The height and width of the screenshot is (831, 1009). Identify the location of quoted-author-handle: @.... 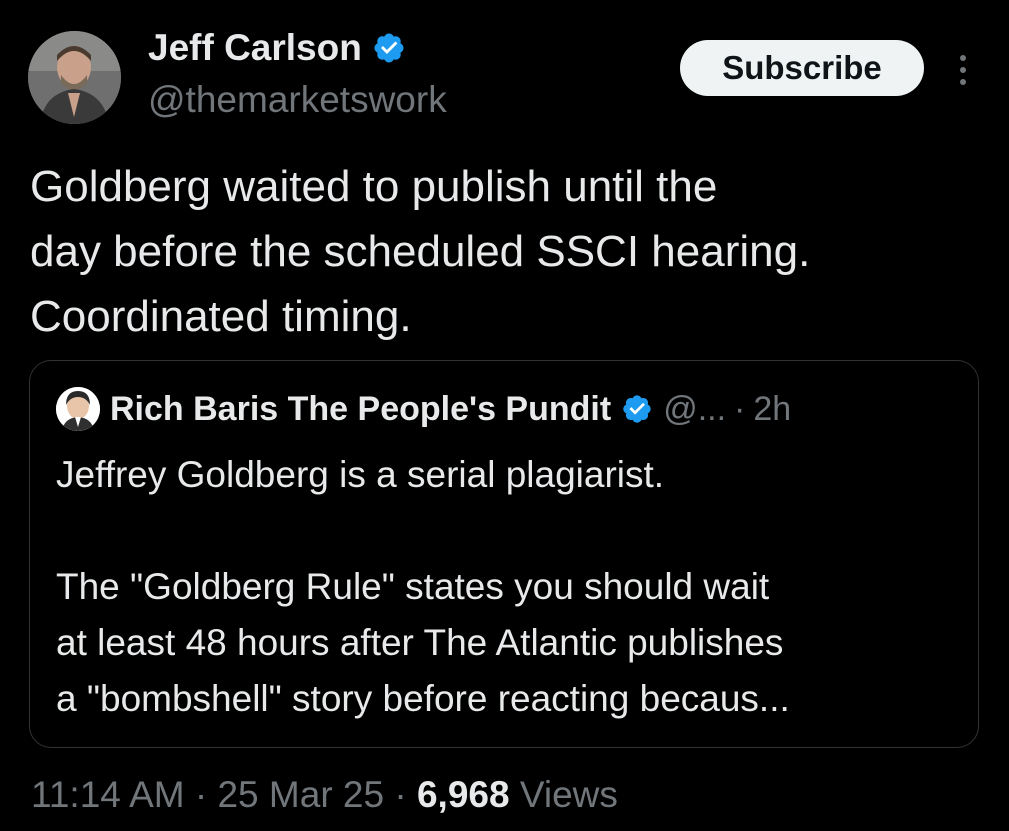
(694, 409).